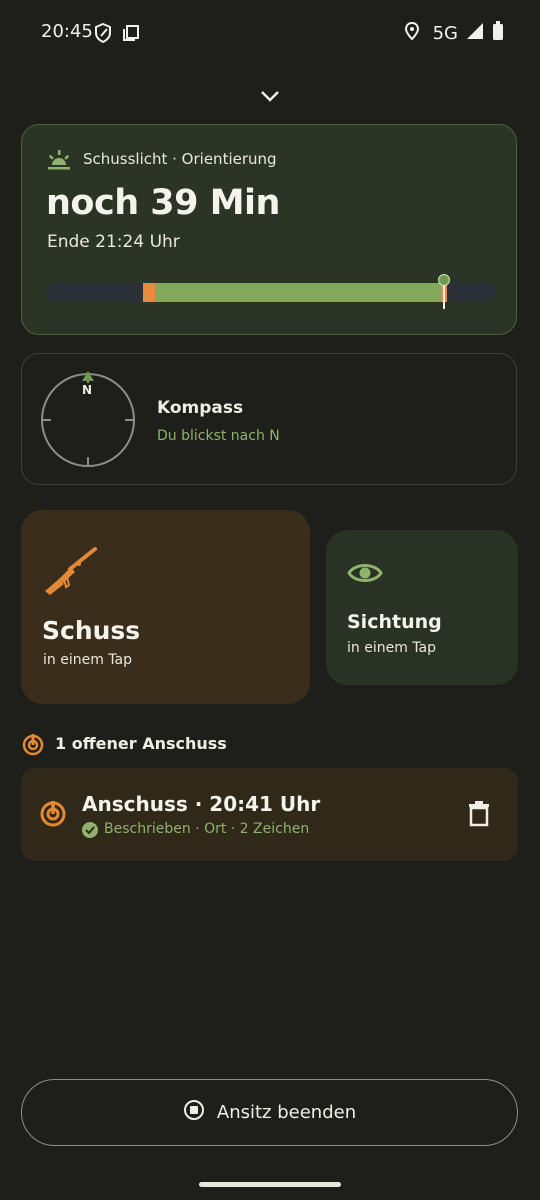 The image size is (540, 1200). What do you see at coordinates (67, 31) in the screenshot?
I see `status-time: 20:45` at bounding box center [67, 31].